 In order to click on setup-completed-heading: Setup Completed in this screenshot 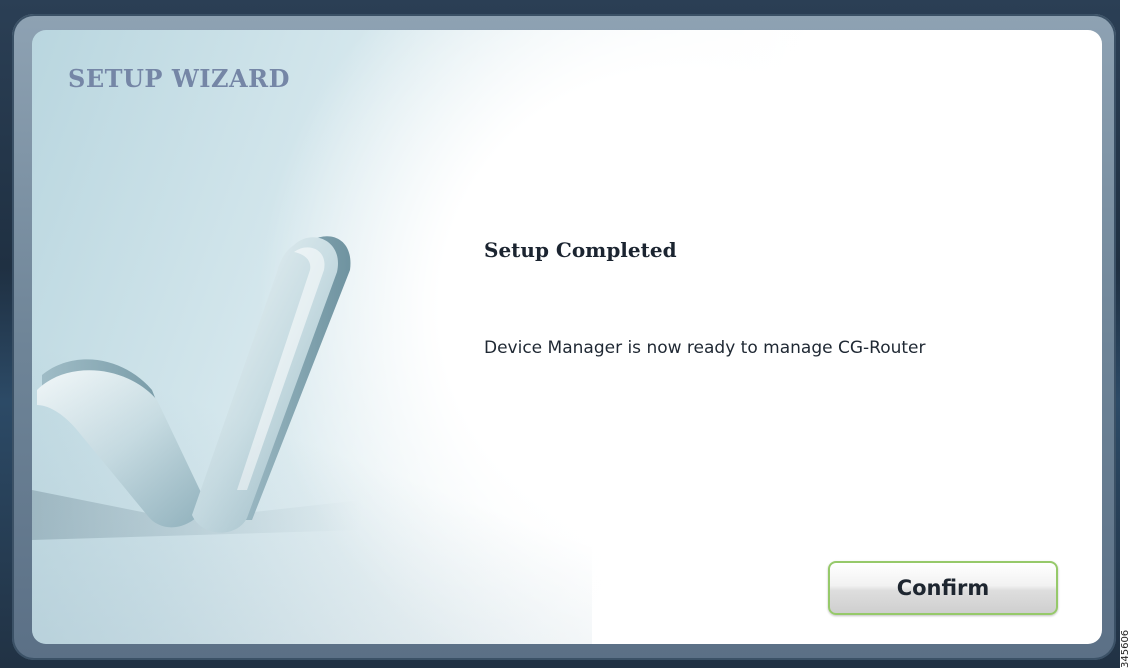, I will do `click(580, 250)`.